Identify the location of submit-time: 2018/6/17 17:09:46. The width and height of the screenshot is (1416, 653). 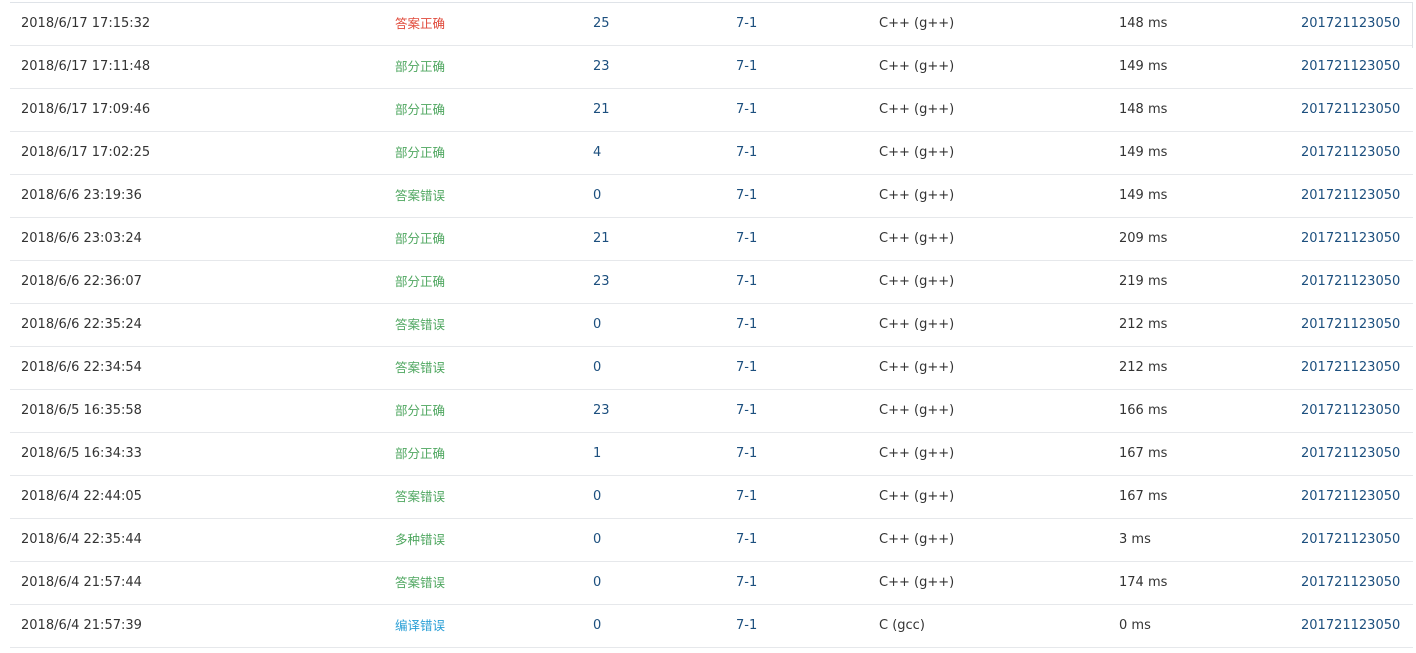
(86, 109).